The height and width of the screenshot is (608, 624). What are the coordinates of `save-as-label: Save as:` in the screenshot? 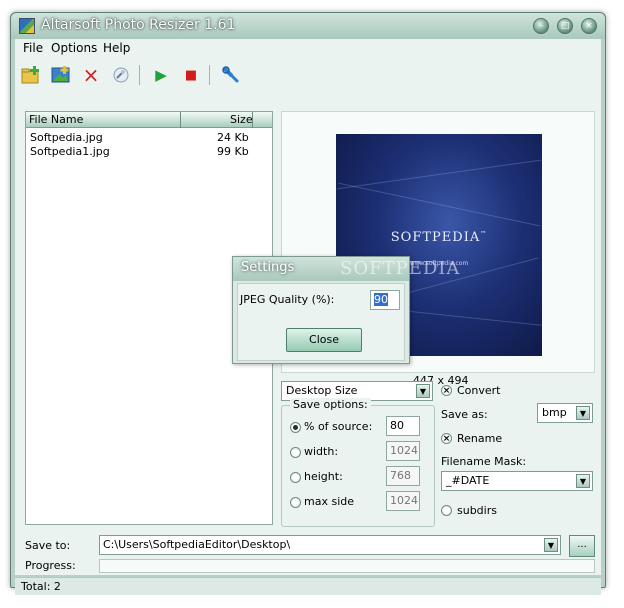 It's located at (464, 414).